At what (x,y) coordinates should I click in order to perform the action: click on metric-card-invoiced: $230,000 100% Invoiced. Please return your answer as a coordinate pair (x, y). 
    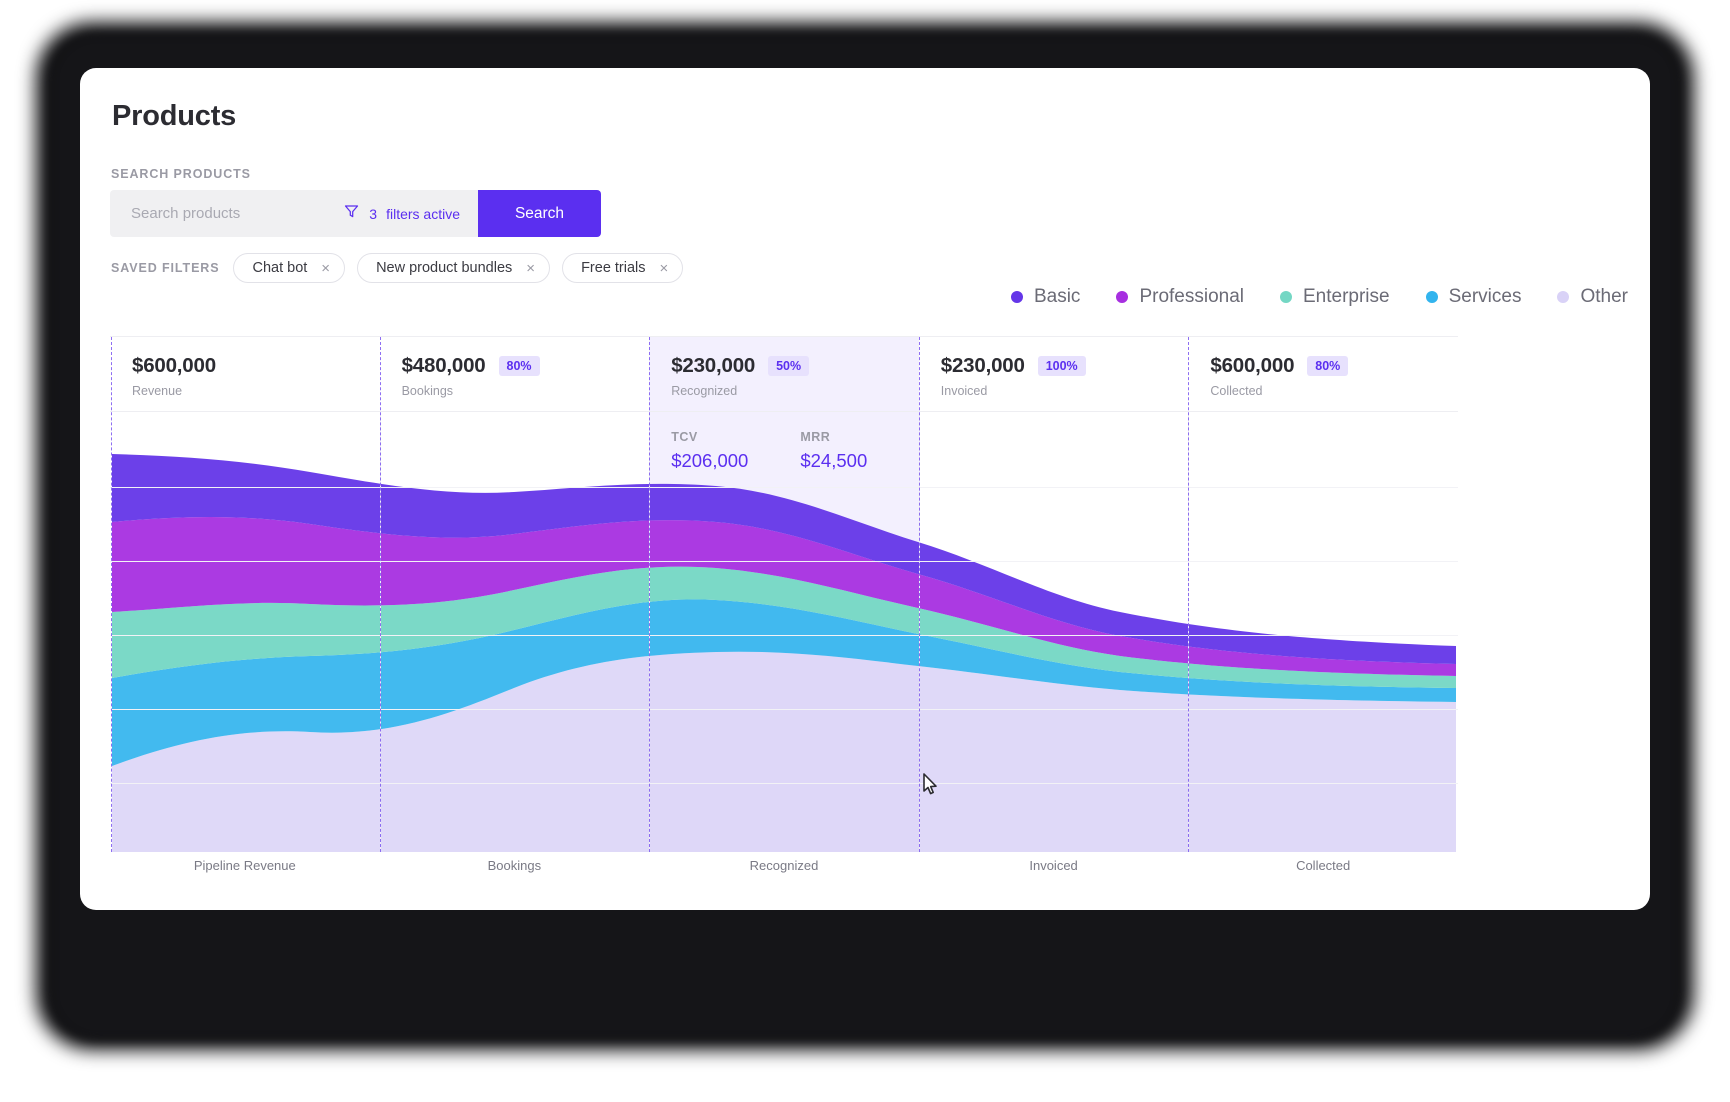
    Looking at the image, I should click on (1054, 373).